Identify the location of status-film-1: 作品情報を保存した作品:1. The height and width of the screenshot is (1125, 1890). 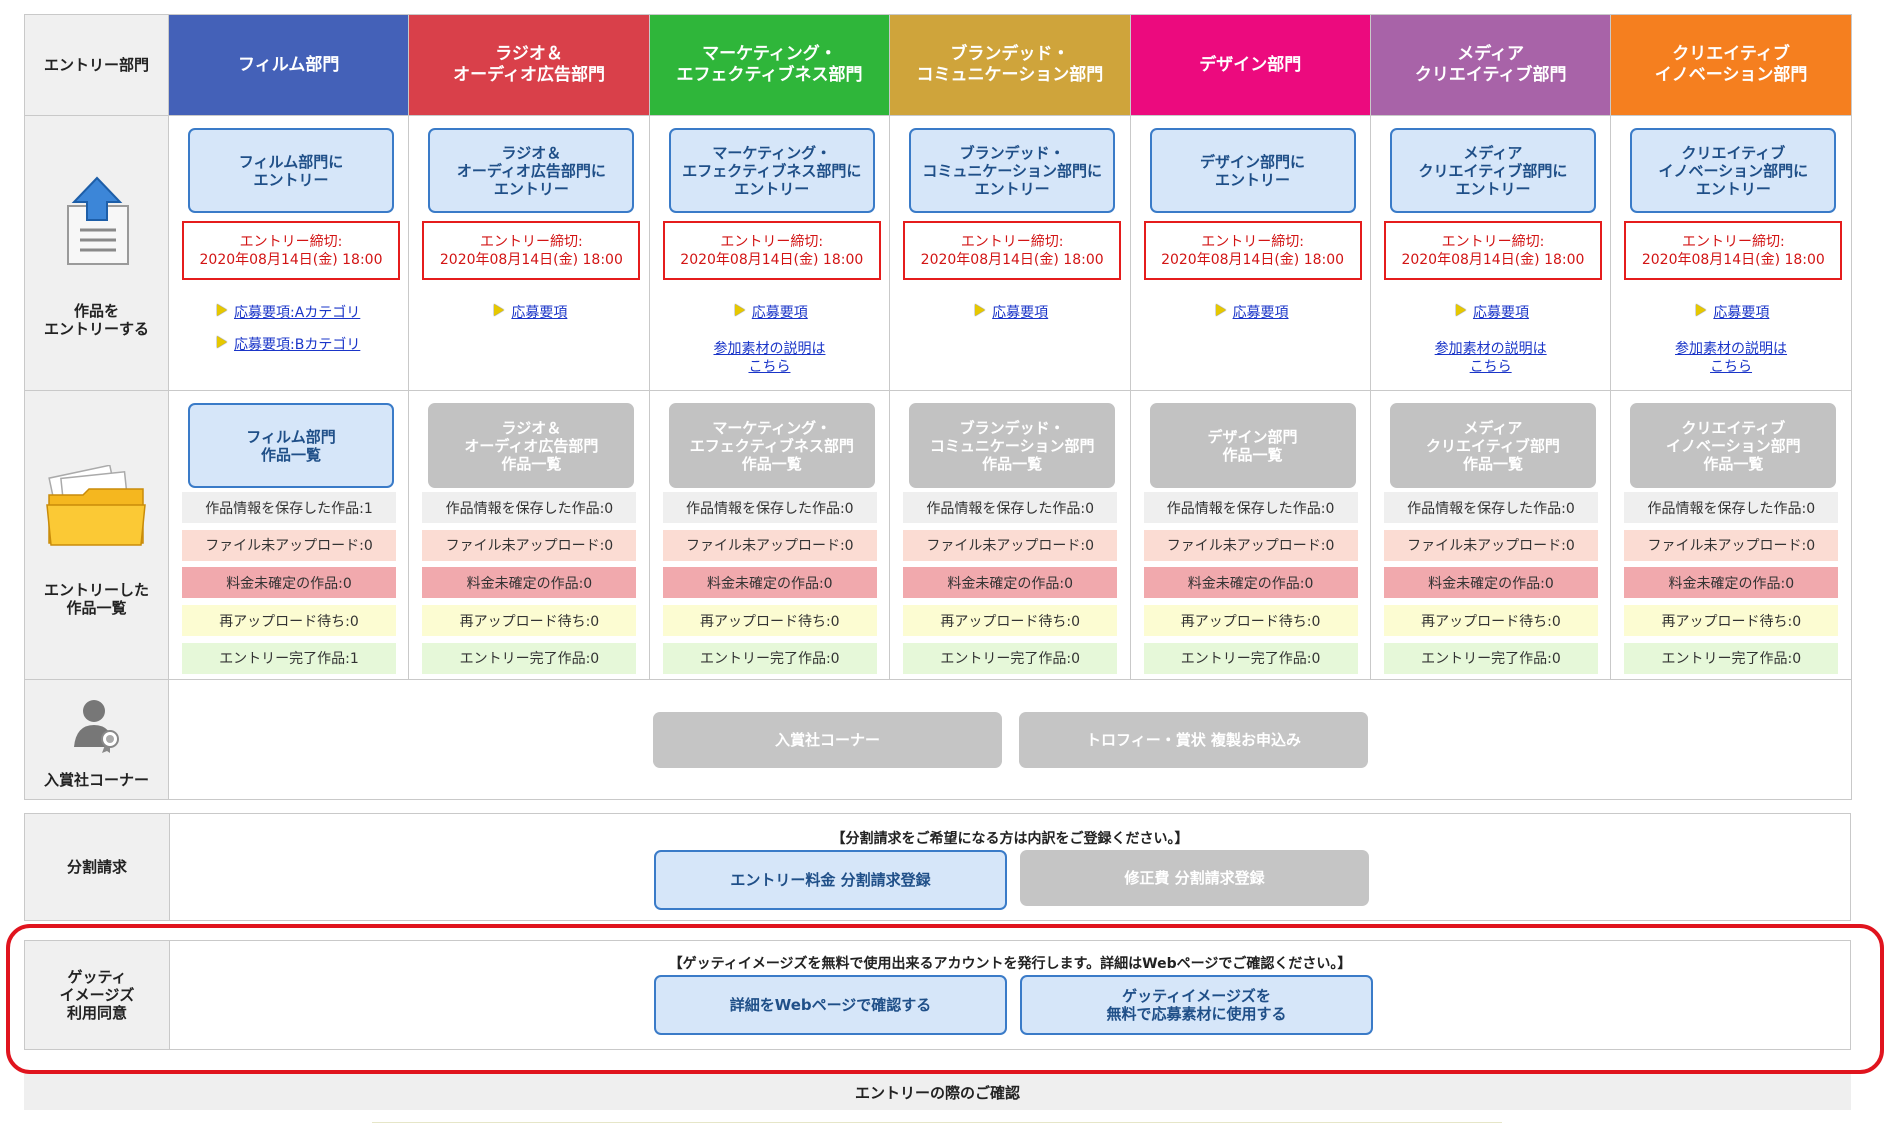
(289, 507).